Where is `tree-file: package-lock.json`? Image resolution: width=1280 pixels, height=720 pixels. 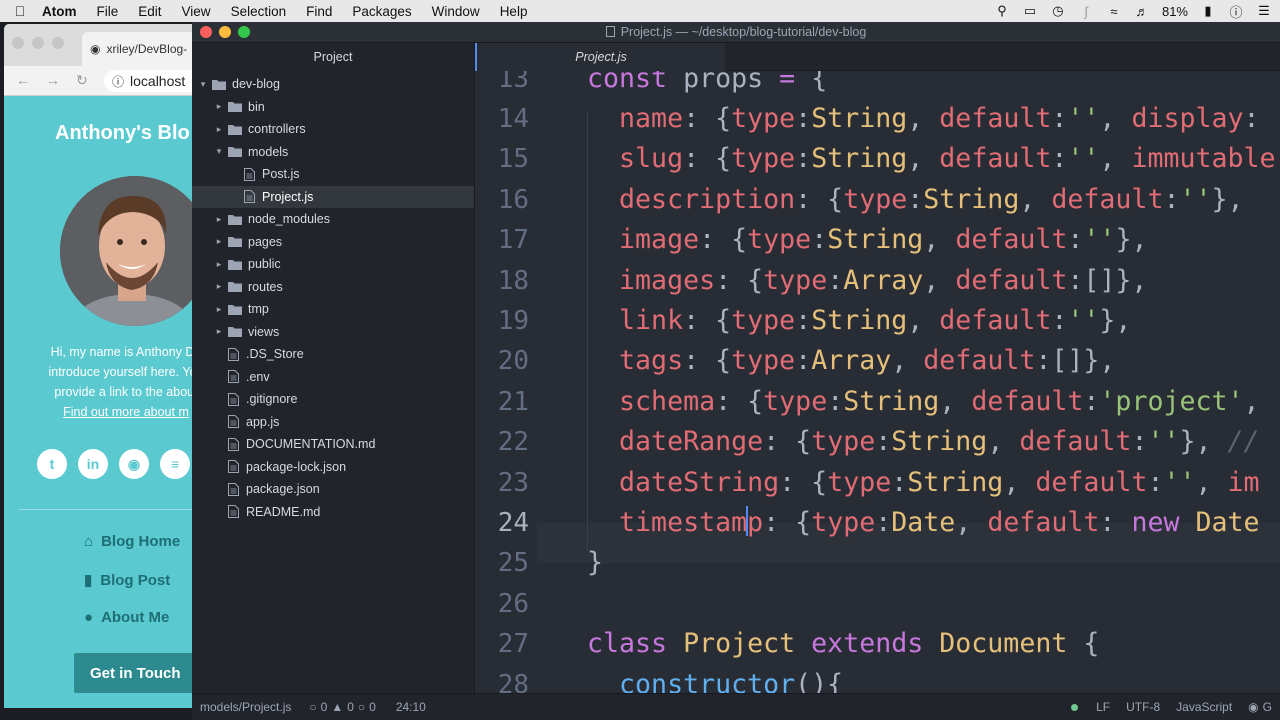
tree-file: package-lock.json is located at coordinates (333, 467).